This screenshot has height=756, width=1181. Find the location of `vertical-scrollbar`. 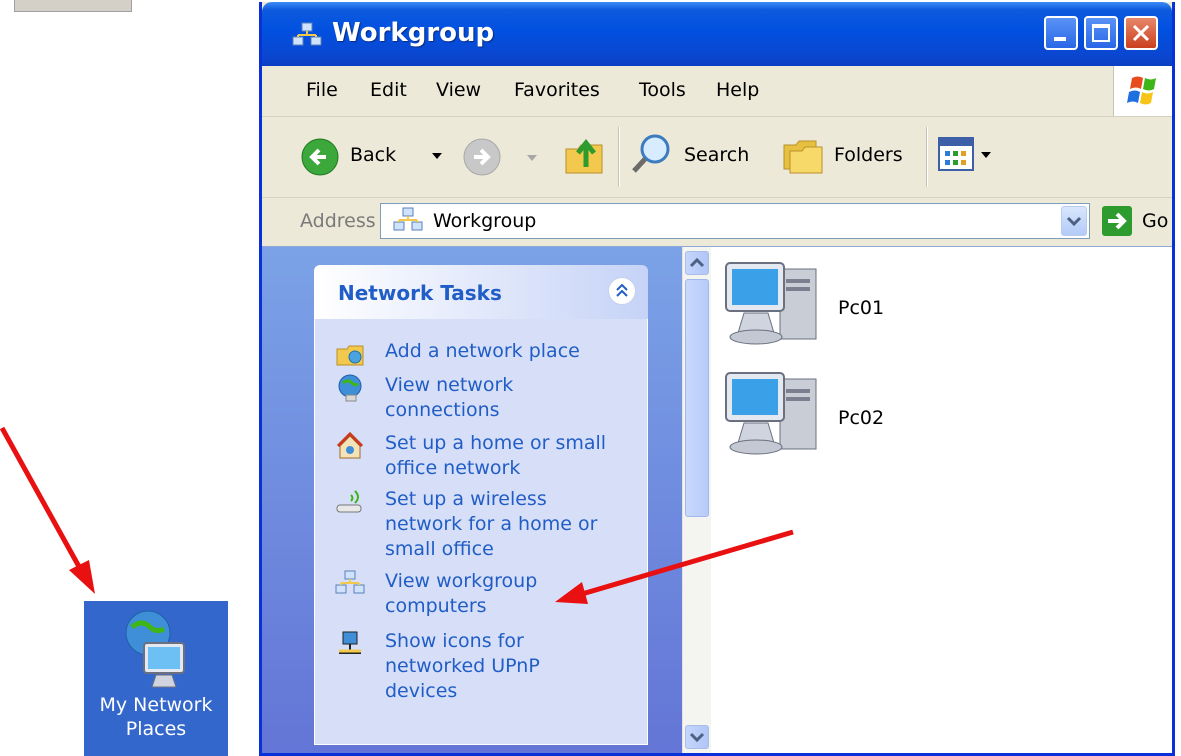

vertical-scrollbar is located at coordinates (696, 500).